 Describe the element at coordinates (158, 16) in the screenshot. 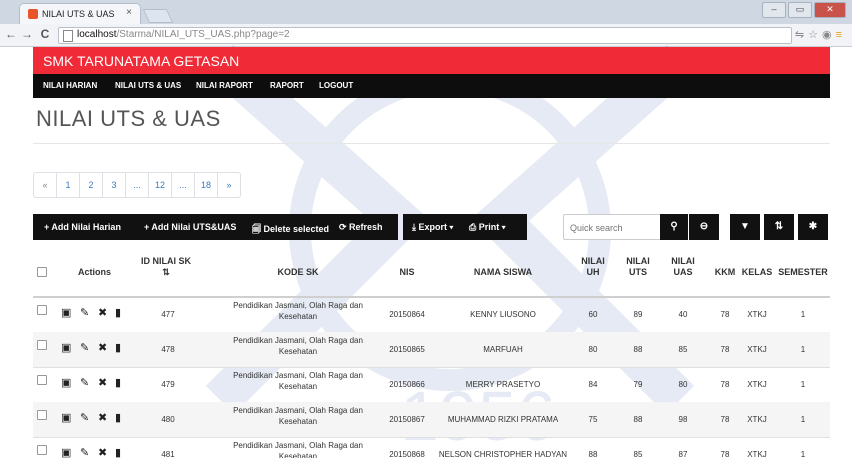

I see `new-tab-button` at that location.